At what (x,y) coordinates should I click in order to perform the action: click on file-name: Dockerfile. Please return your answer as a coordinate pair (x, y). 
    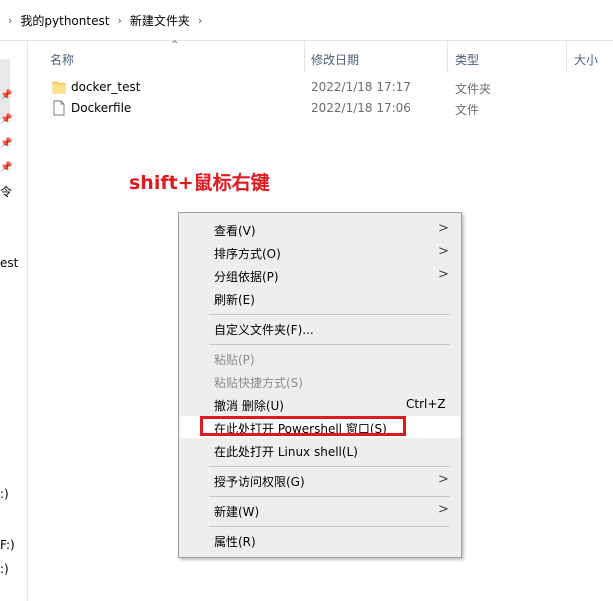
    Looking at the image, I should click on (101, 108).